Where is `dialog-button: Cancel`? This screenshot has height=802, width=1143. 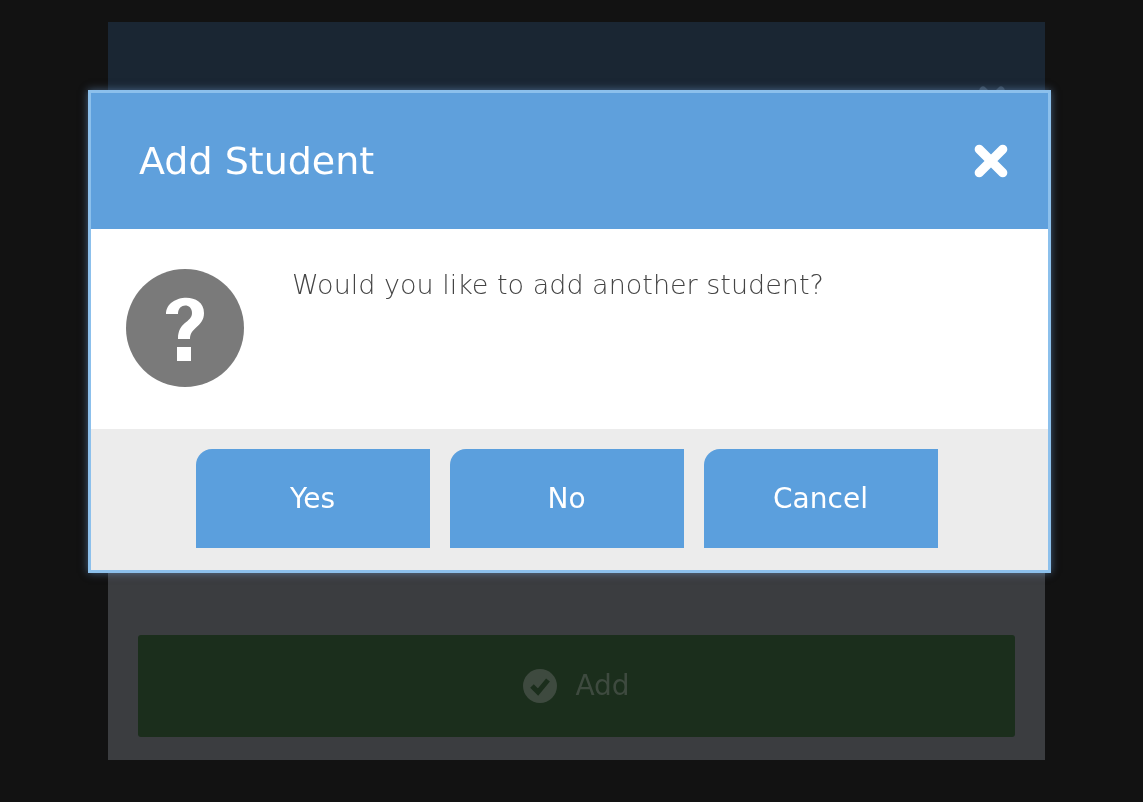 dialog-button: Cancel is located at coordinates (820, 498).